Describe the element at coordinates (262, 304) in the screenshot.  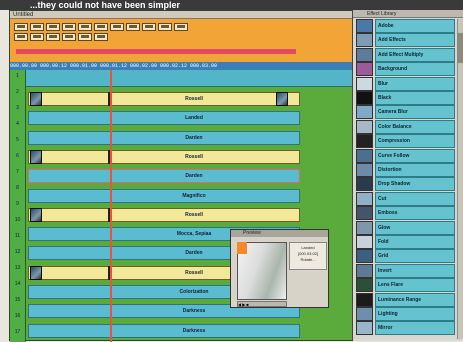
I see `preview-controls: ◀ ▶ ■` at that location.